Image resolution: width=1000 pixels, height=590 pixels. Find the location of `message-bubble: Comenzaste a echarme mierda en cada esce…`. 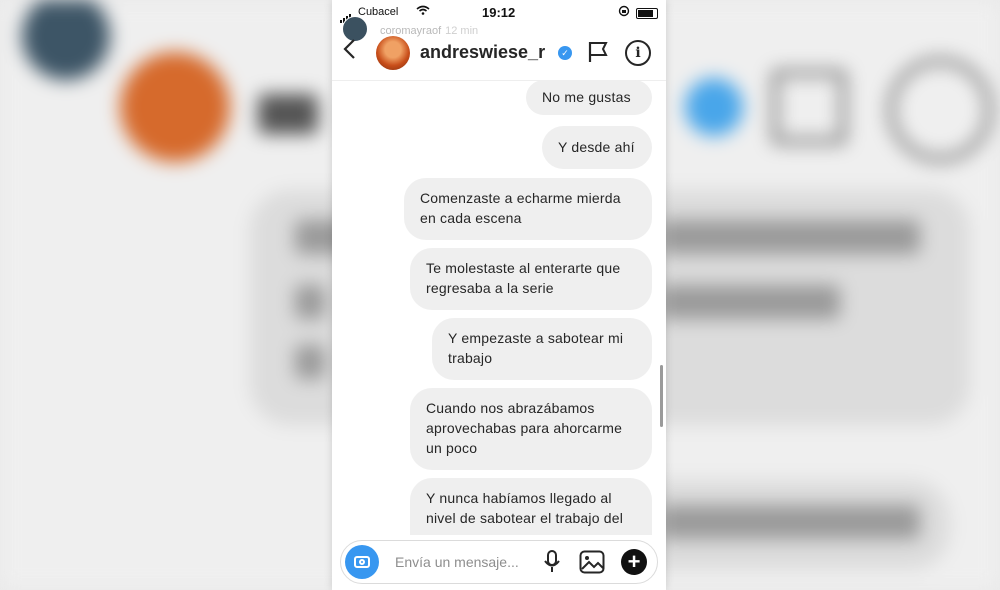

message-bubble: Comenzaste a echarme mierda en cada esce… is located at coordinates (528, 209).